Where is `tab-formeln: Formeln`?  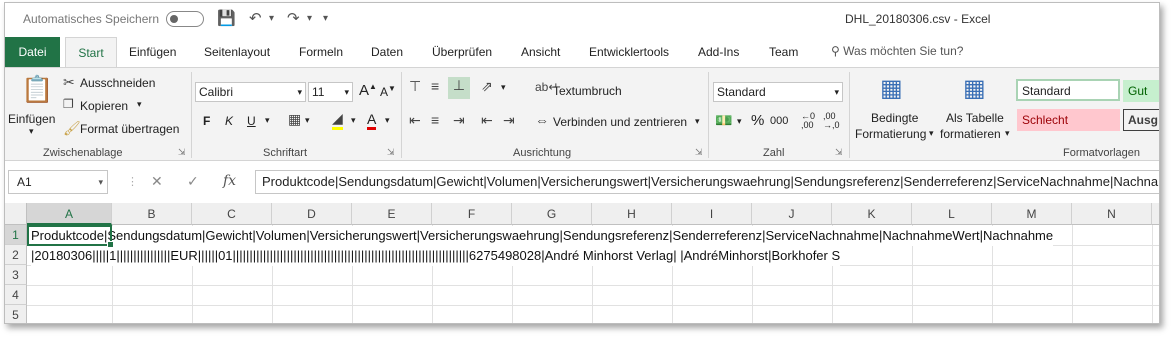
tab-formeln: Formeln is located at coordinates (321, 52).